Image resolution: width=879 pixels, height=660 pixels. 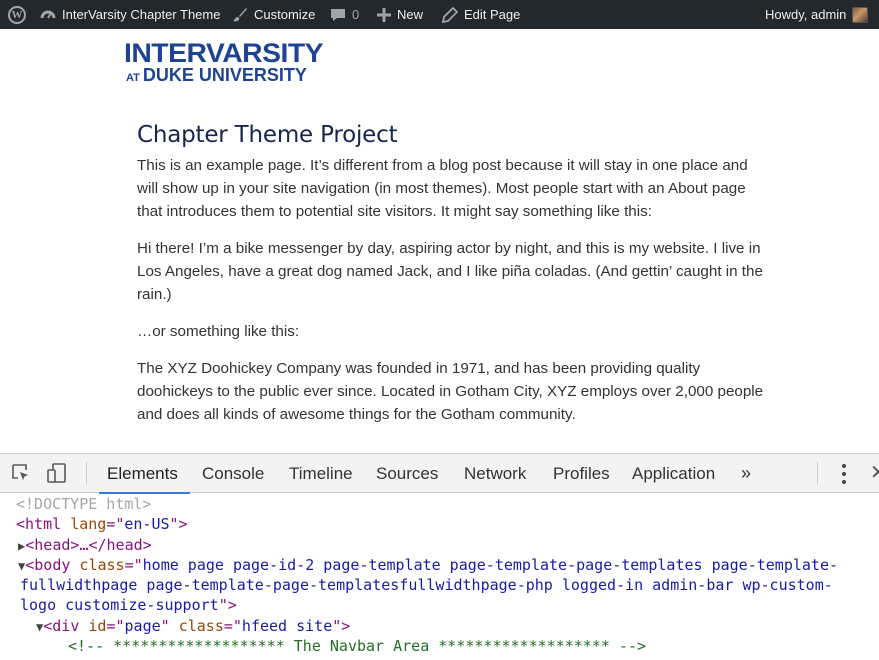 What do you see at coordinates (285, 14) in the screenshot?
I see `customize-label: Customize` at bounding box center [285, 14].